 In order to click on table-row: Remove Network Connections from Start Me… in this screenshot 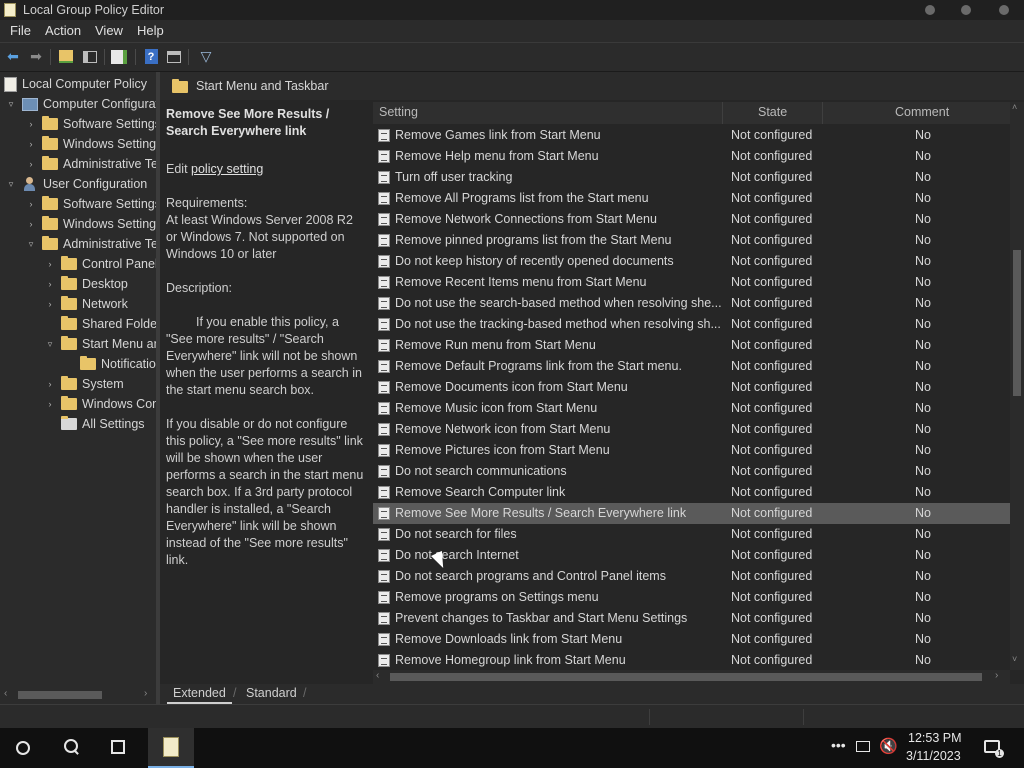, I will do `click(691, 219)`.